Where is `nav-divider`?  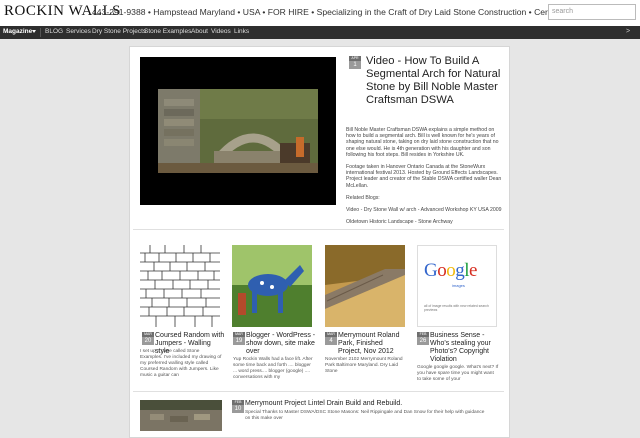 nav-divider is located at coordinates (40, 32).